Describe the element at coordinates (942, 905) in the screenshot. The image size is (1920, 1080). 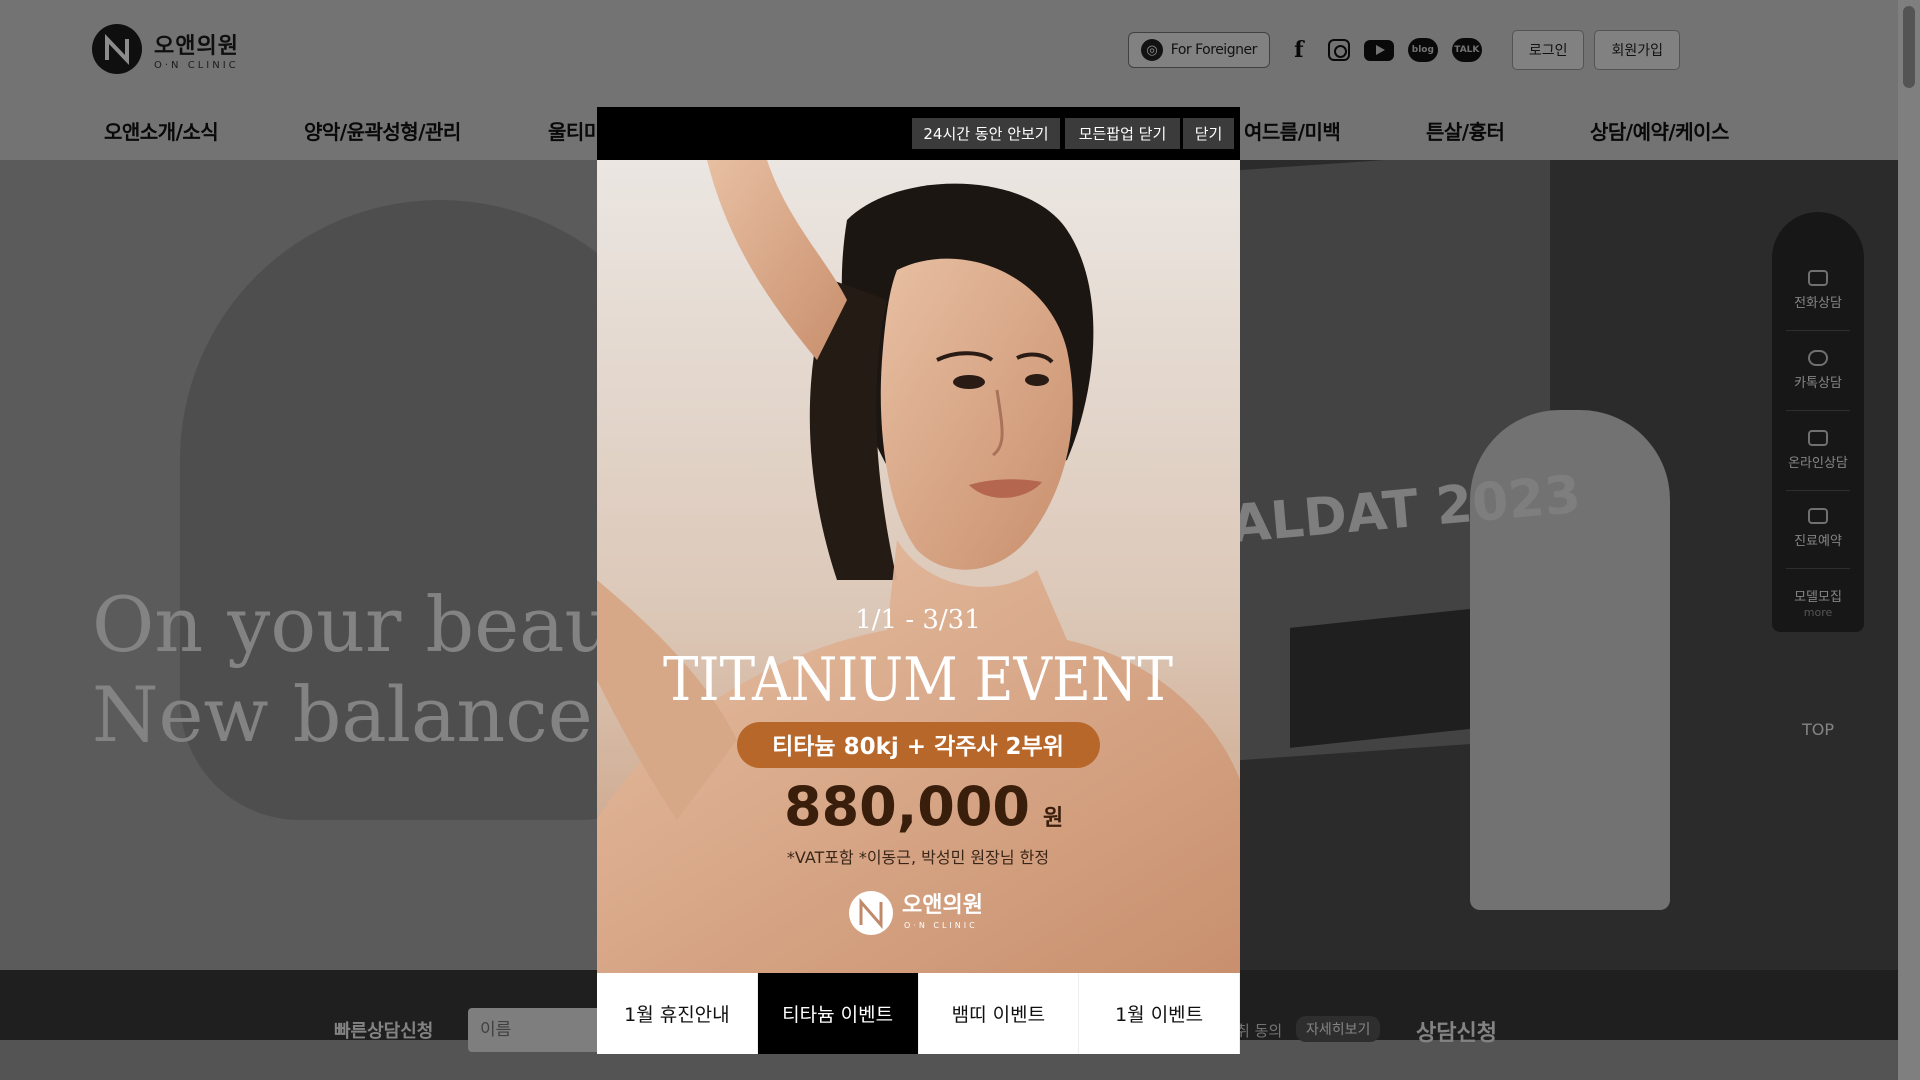
I see `popup-brand-ko: 오앤의원` at that location.